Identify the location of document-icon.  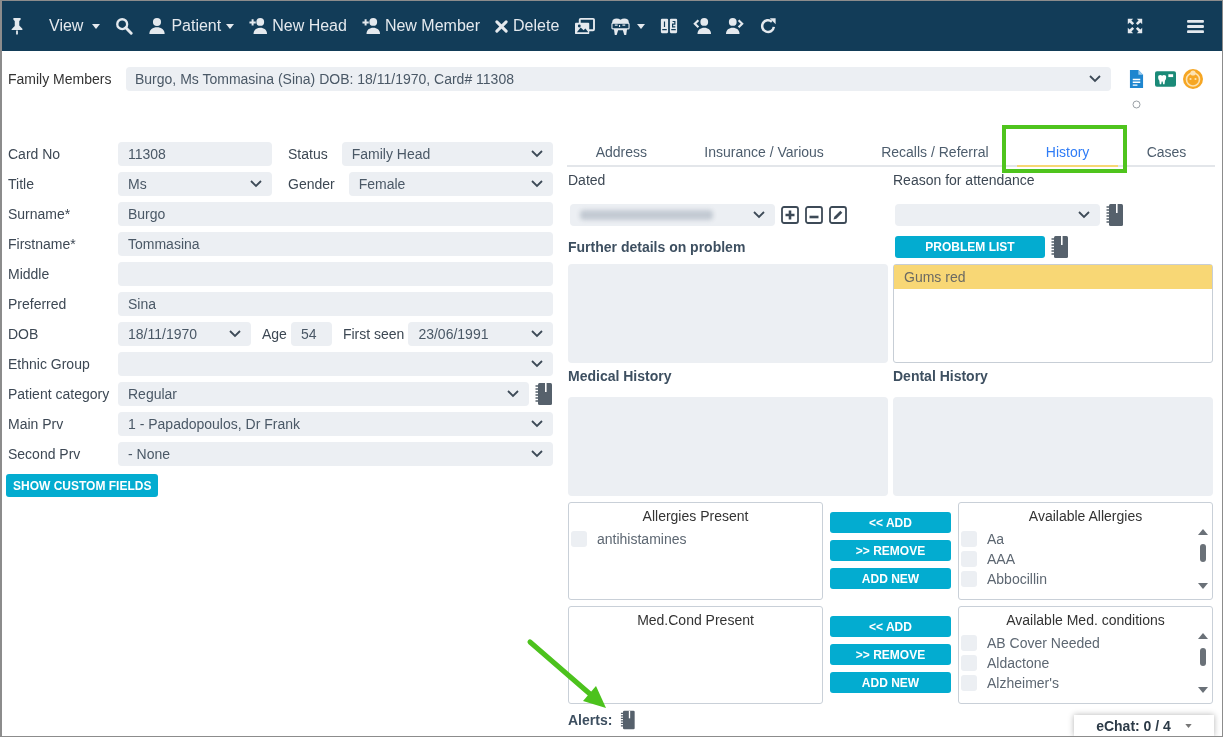
(1136, 79).